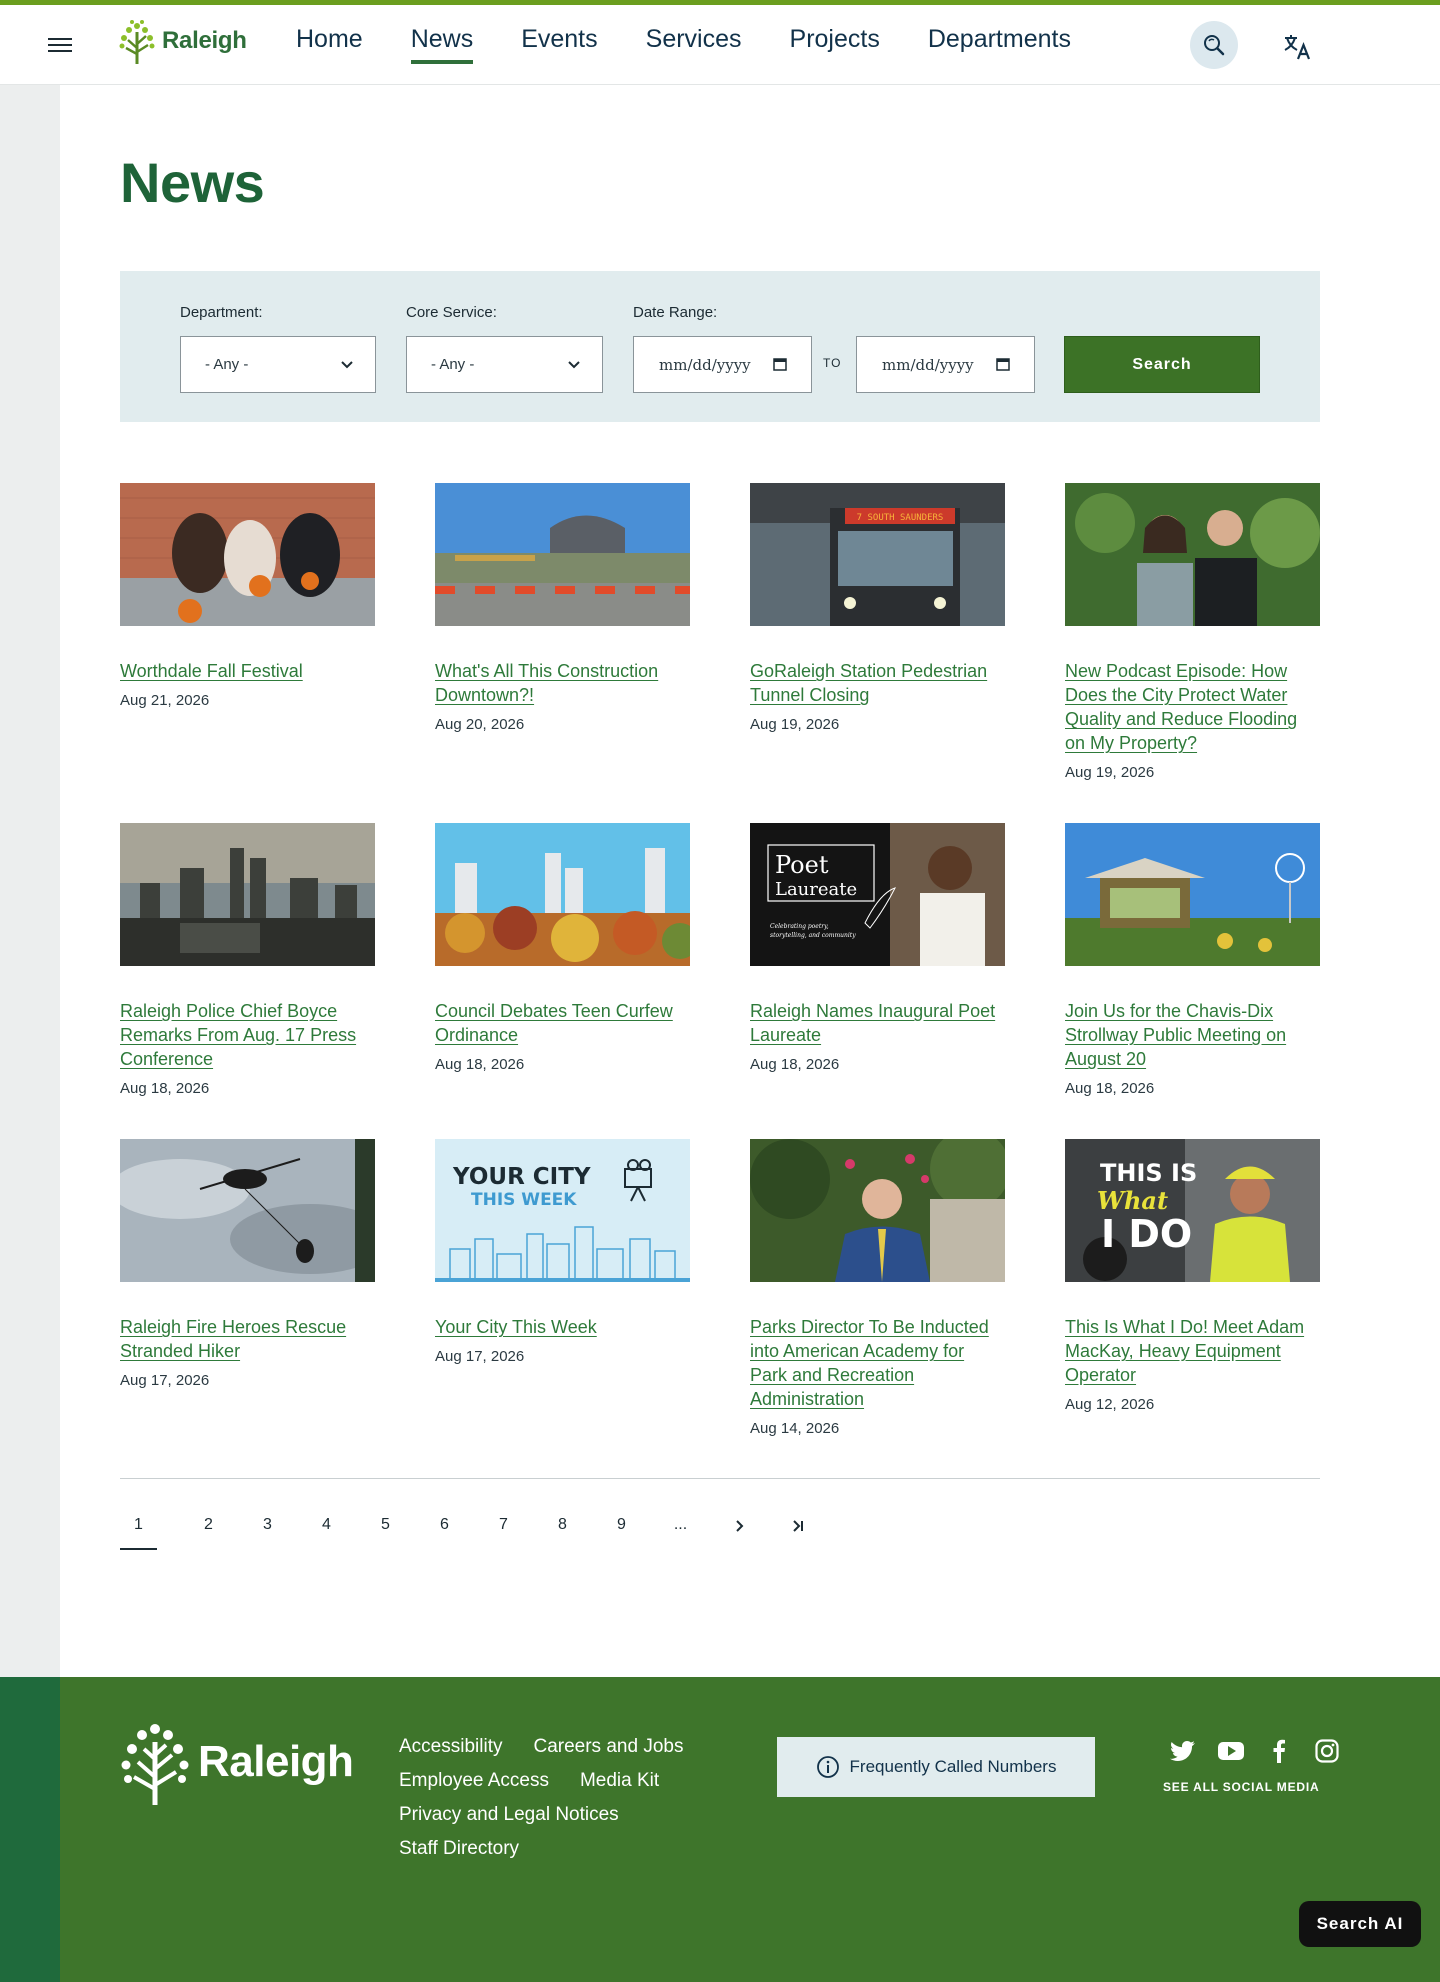 The width and height of the screenshot is (1440, 1982). Describe the element at coordinates (182, 41) in the screenshot. I see `raleigh-logo: Raleigh` at that location.